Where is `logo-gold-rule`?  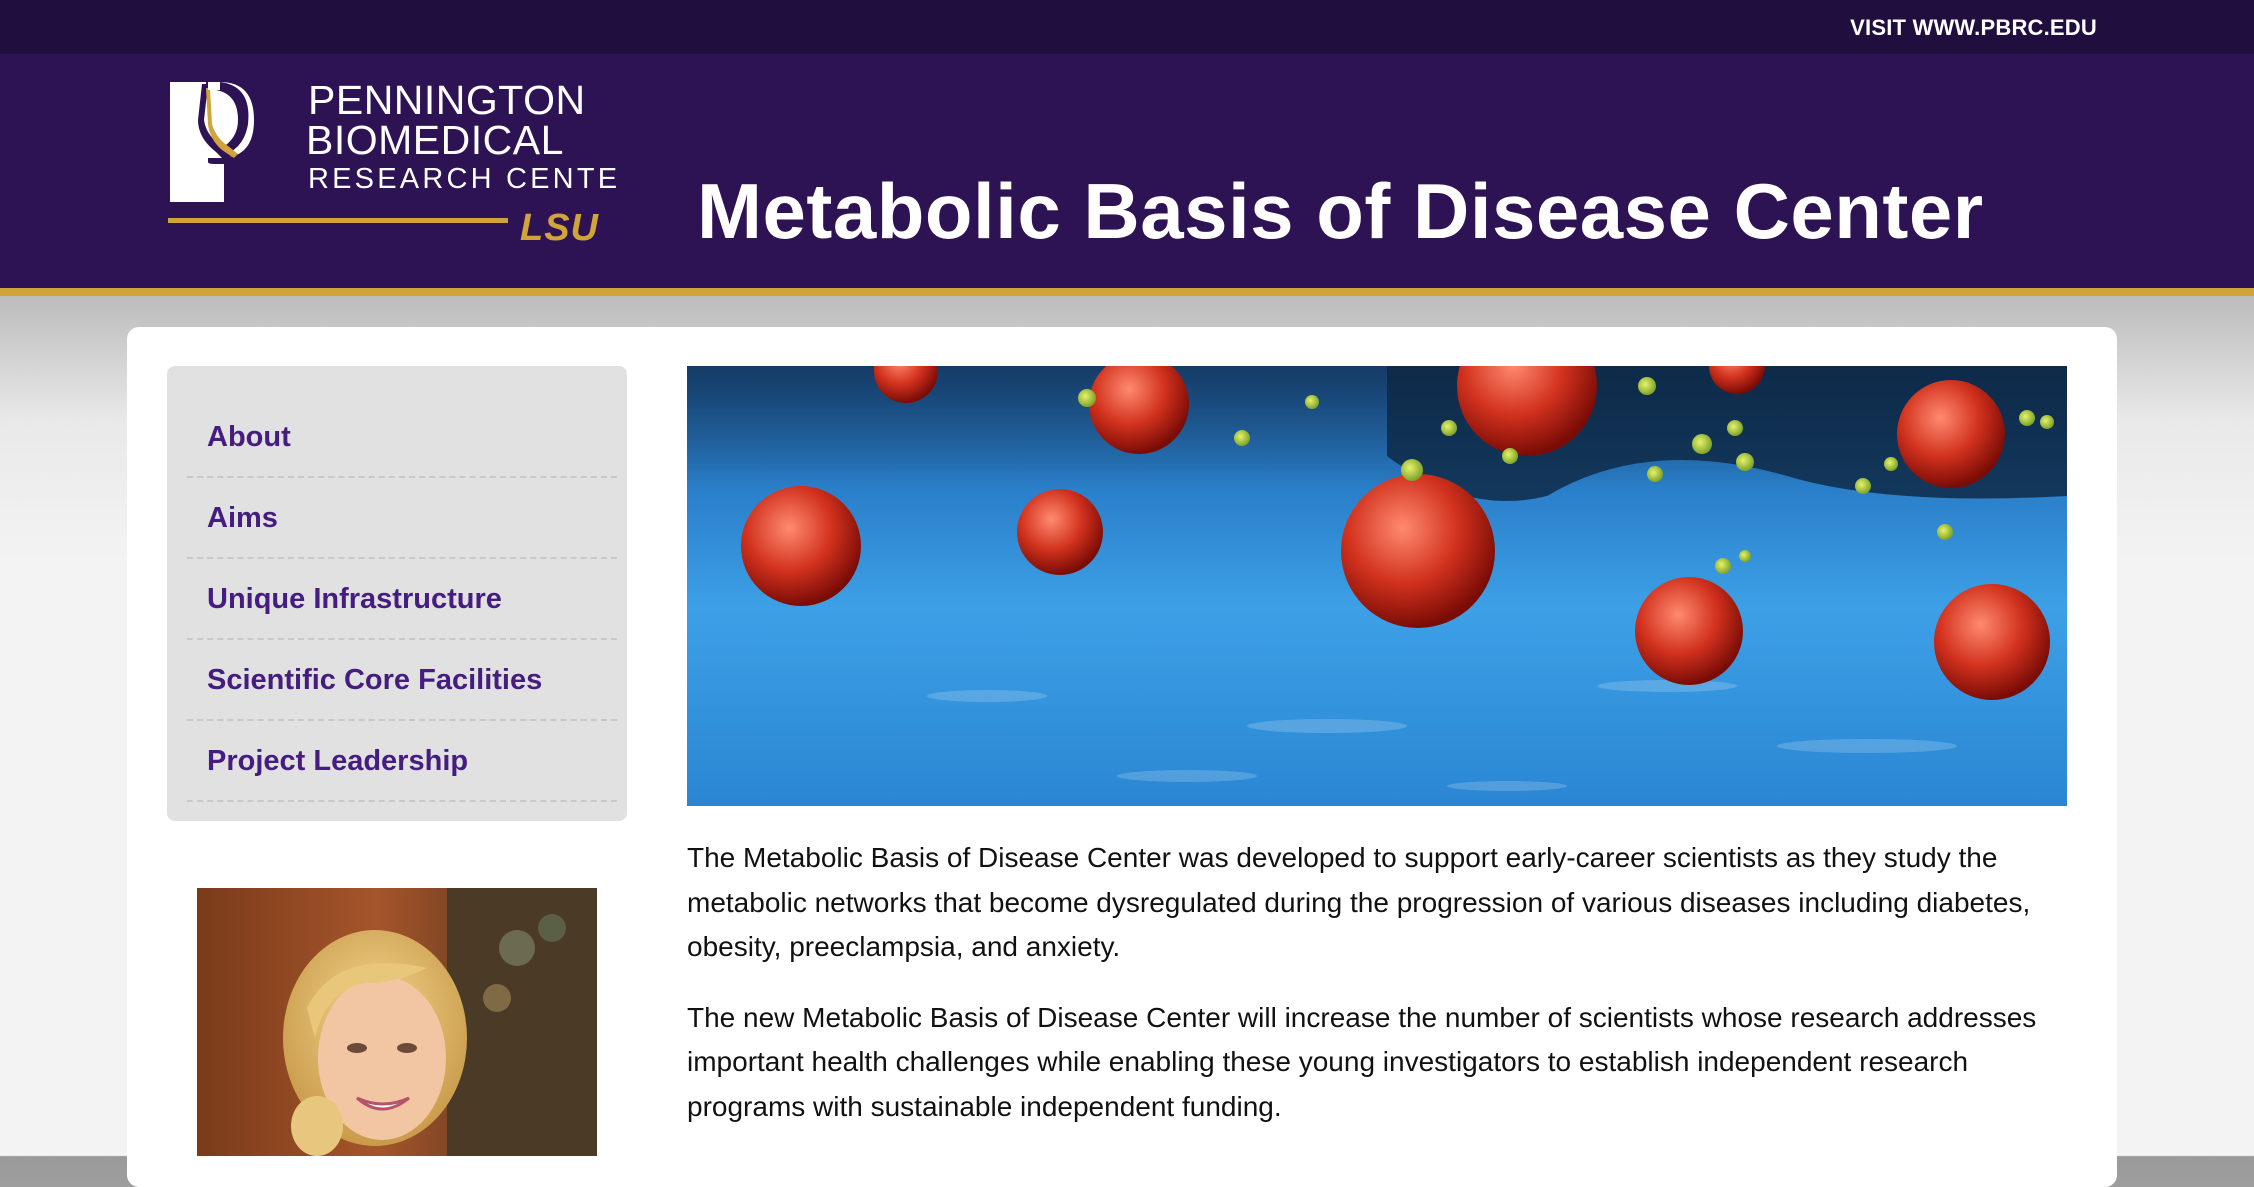
logo-gold-rule is located at coordinates (338, 220).